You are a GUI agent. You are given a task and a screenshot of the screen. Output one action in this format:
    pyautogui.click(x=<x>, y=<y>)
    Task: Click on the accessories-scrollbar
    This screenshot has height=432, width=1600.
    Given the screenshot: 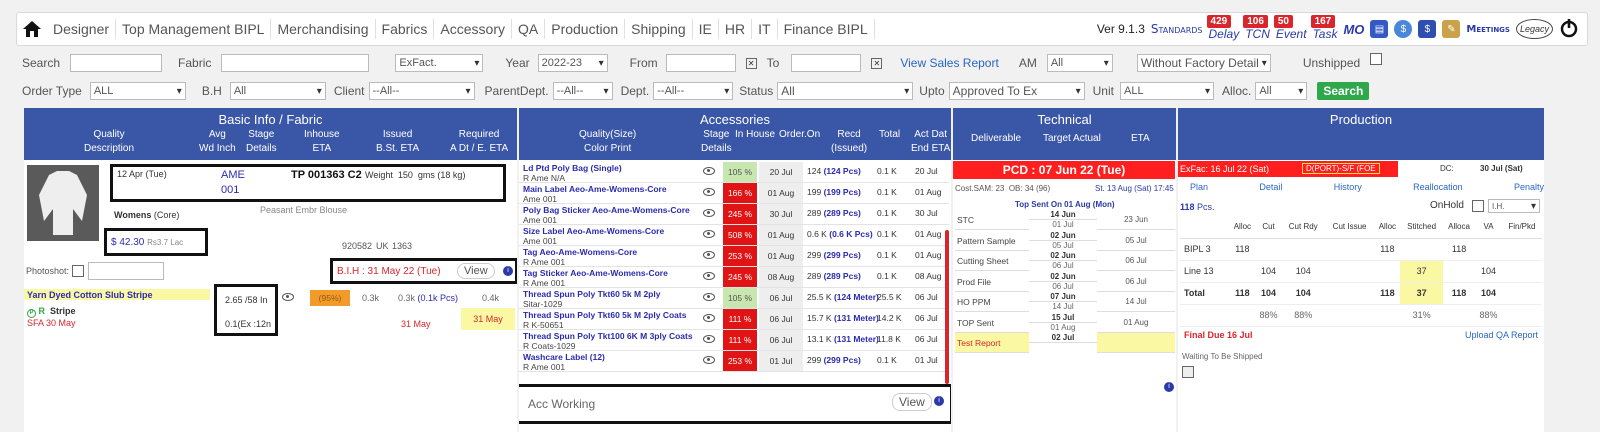 What is the action you would take?
    pyautogui.click(x=947, y=307)
    